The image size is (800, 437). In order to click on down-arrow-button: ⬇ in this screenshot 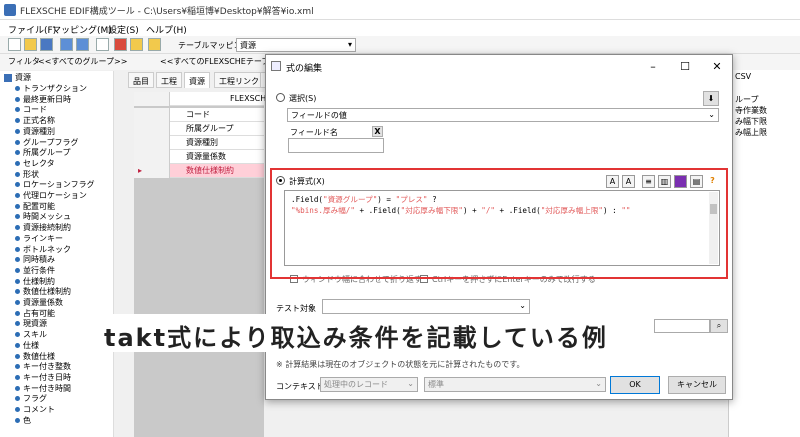, I will do `click(711, 98)`.